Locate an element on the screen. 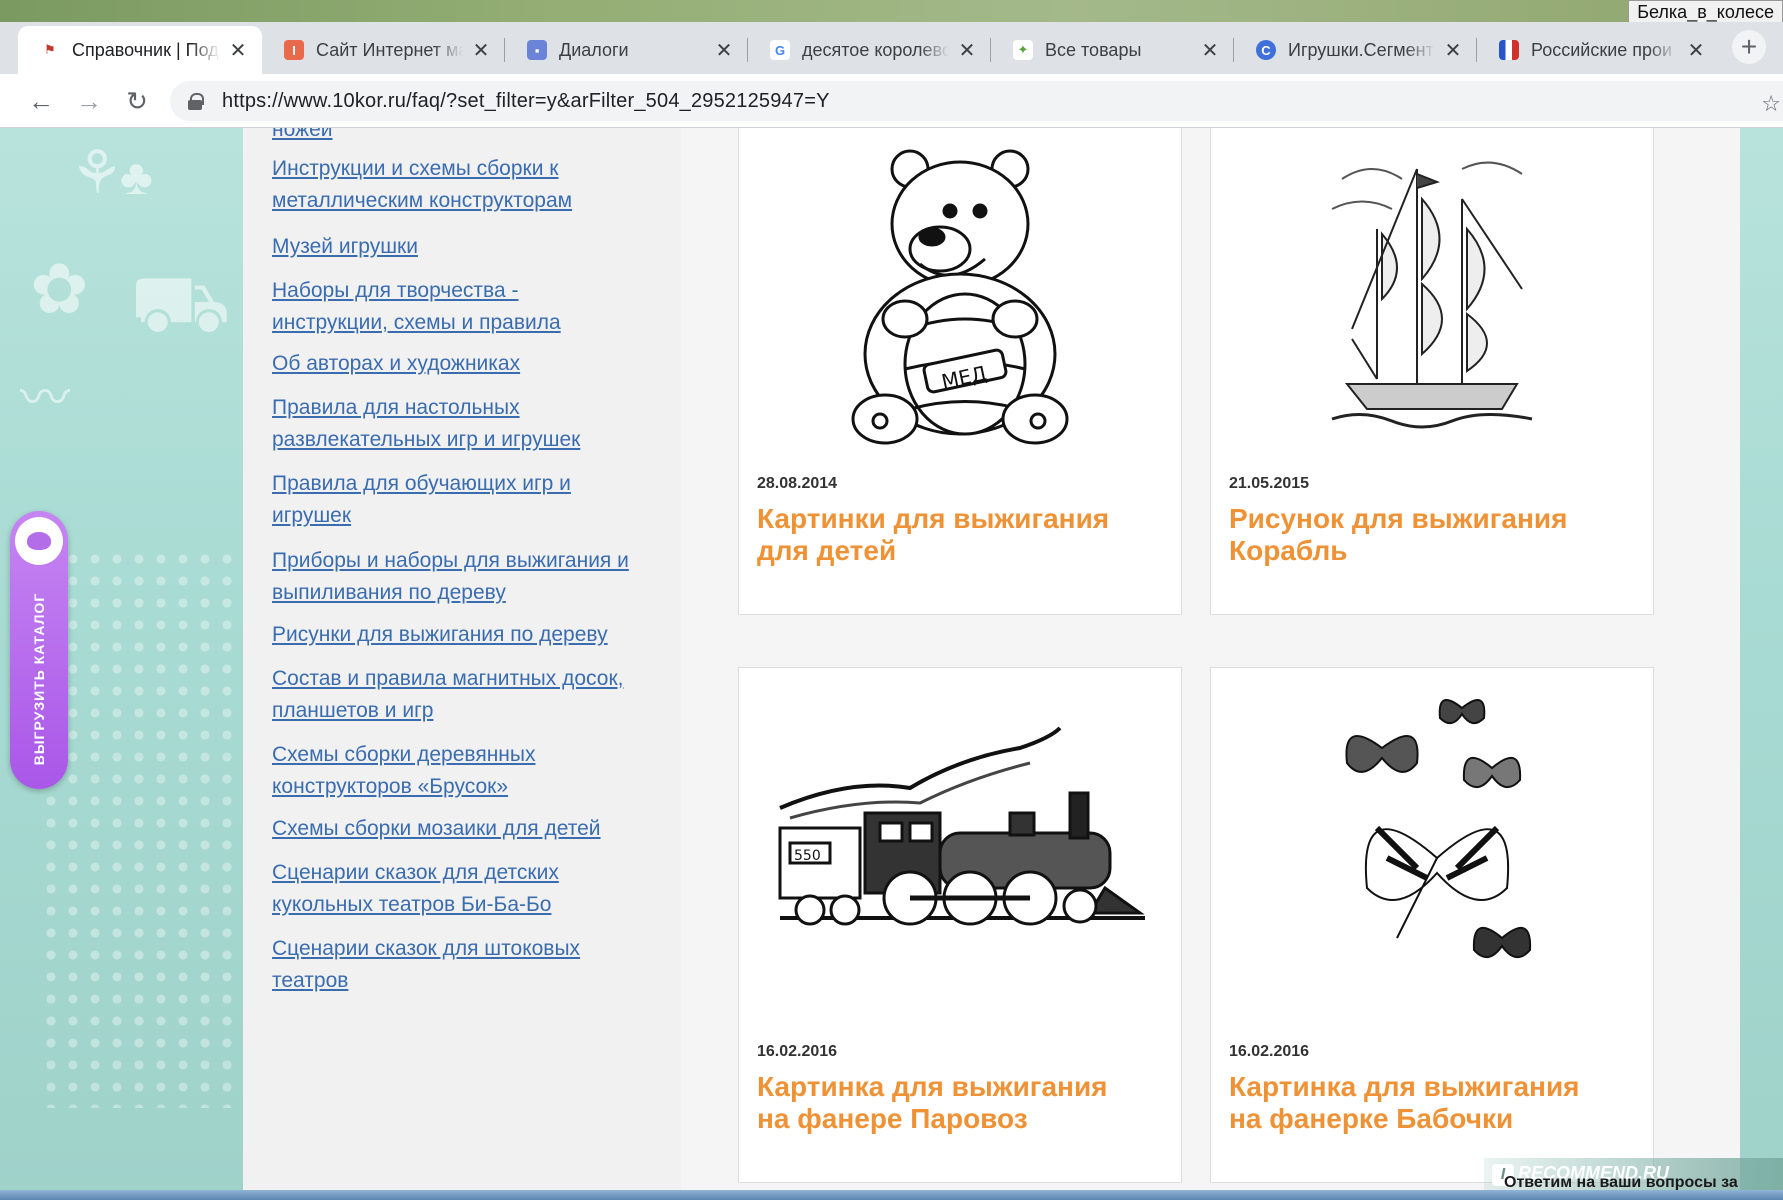  tab-5: C Игрушки.Сегмент ✕ is located at coordinates (1355, 50).